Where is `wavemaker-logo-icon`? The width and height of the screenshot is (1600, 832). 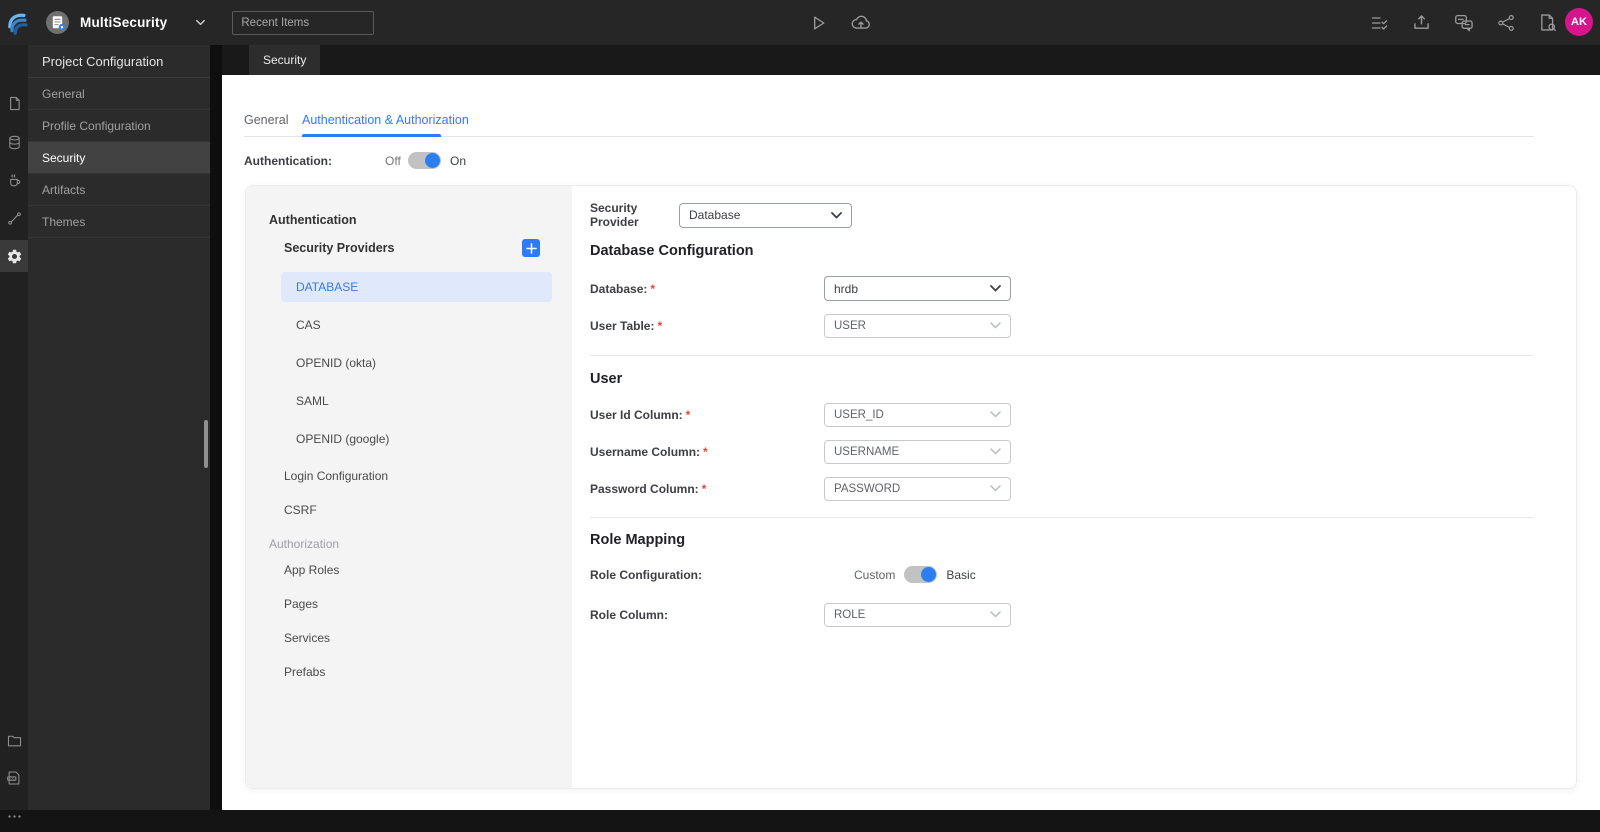 wavemaker-logo-icon is located at coordinates (18, 24).